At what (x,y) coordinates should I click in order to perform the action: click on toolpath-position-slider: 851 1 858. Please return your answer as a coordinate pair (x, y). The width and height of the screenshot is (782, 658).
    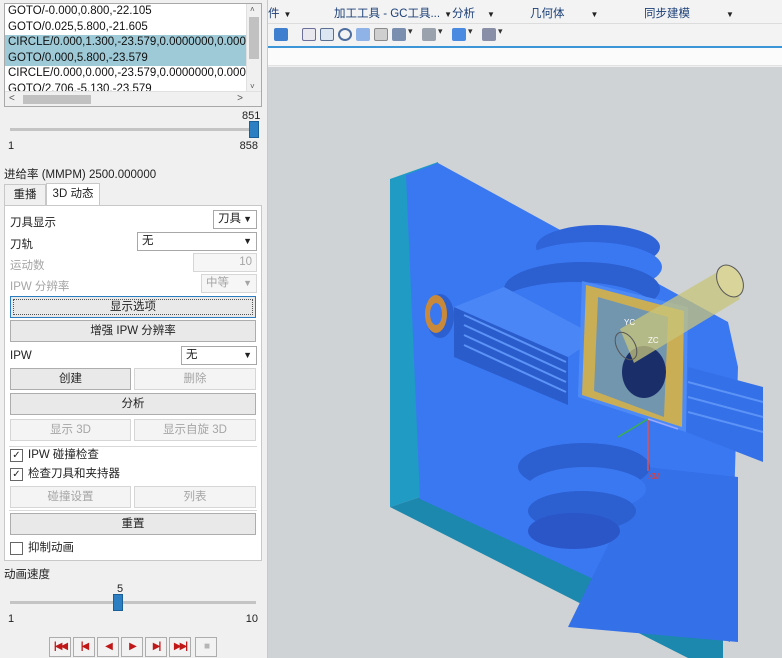
    Looking at the image, I should click on (133, 131).